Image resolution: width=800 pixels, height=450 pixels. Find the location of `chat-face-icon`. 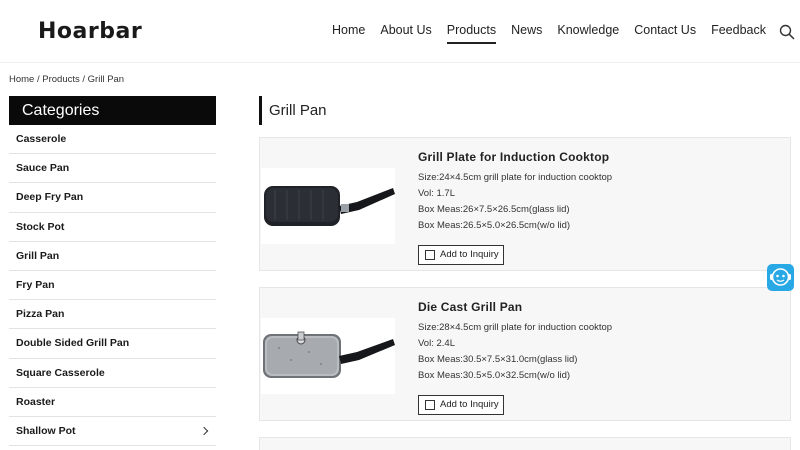

chat-face-icon is located at coordinates (780, 277).